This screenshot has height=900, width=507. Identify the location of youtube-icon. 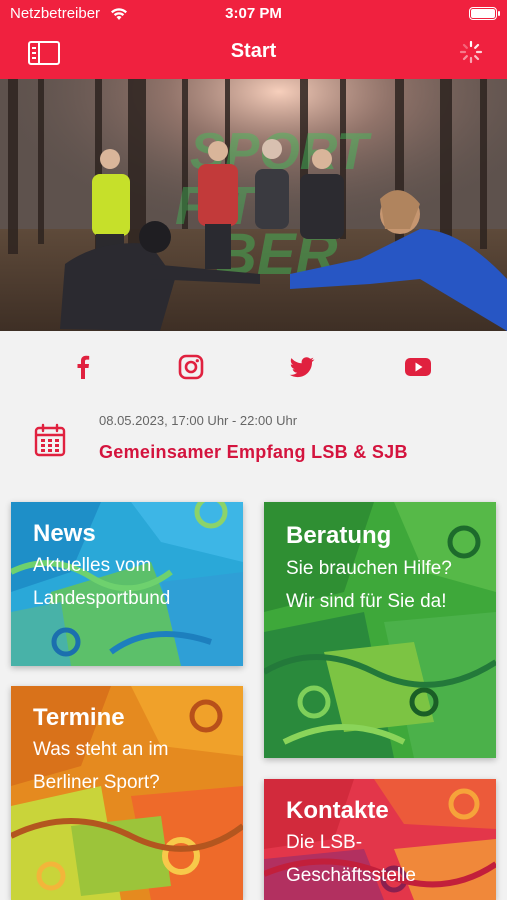
(418, 367).